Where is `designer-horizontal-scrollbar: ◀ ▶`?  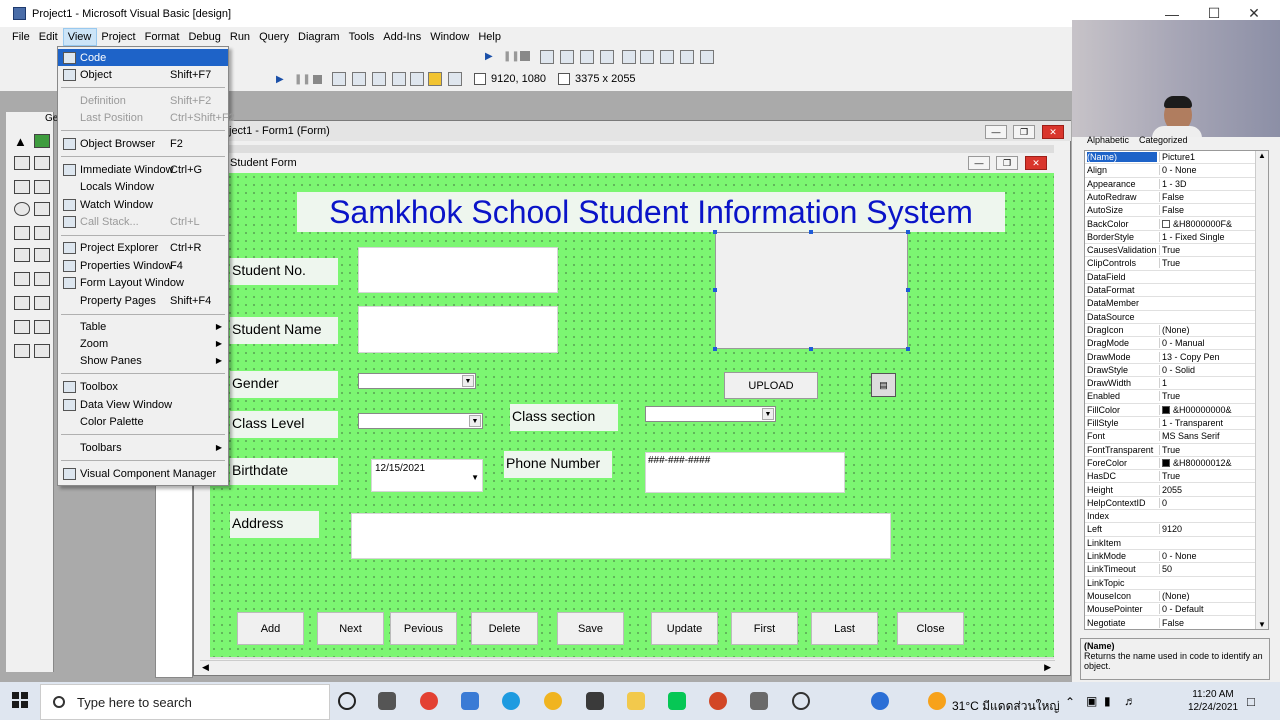
designer-horizontal-scrollbar: ◀ ▶ is located at coordinates (627, 667).